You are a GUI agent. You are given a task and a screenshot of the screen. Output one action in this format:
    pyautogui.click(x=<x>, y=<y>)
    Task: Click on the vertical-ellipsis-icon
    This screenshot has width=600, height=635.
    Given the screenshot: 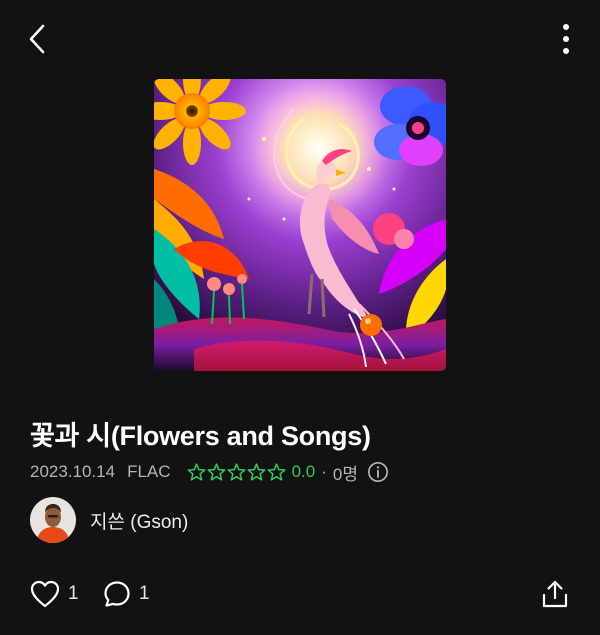 What is the action you would take?
    pyautogui.click(x=566, y=39)
    